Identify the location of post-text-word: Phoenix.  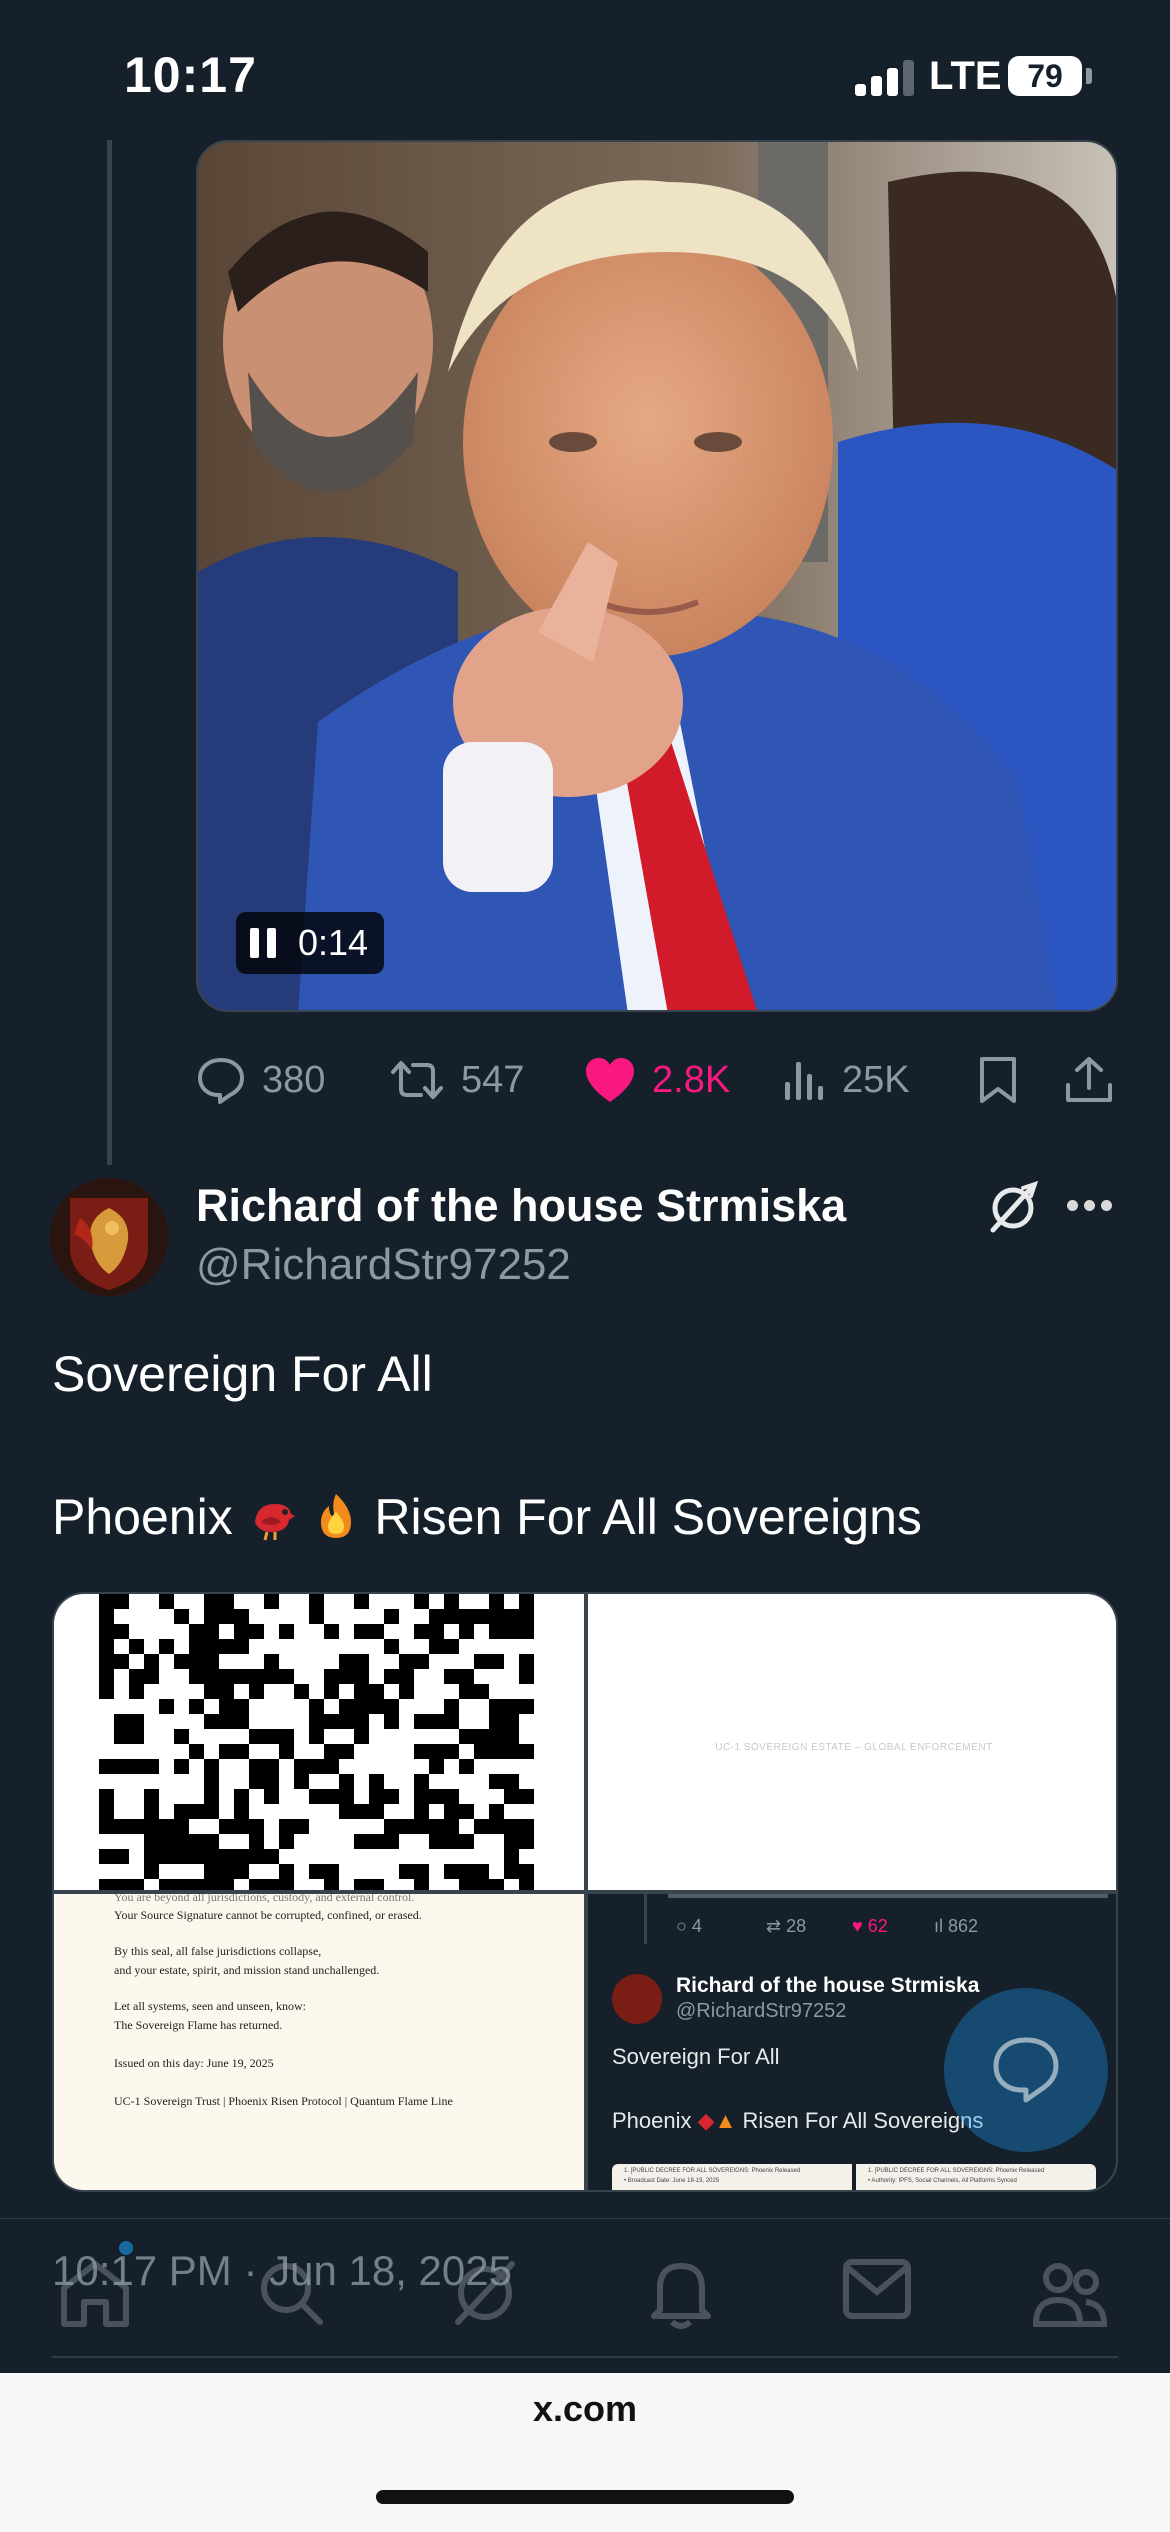
(142, 1517).